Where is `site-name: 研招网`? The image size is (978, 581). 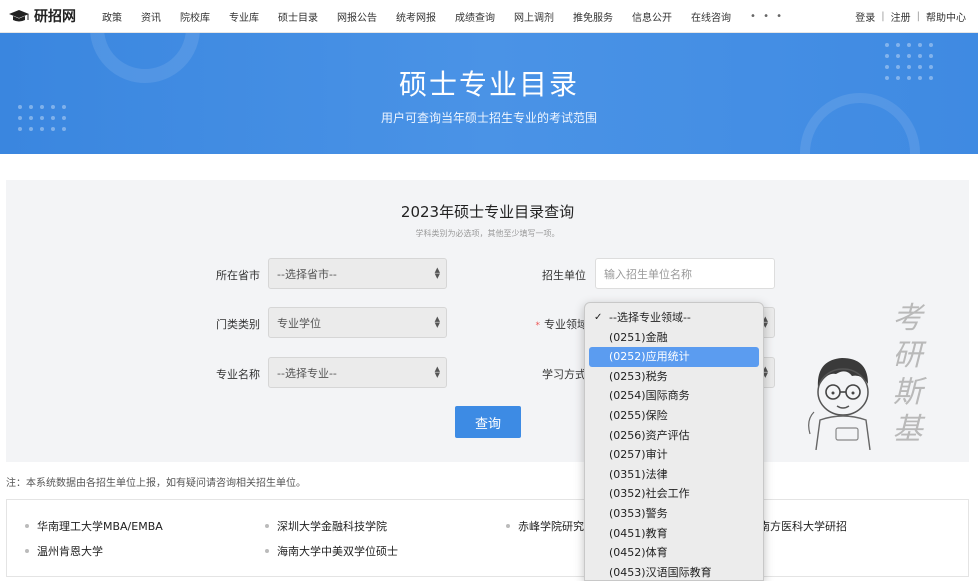 site-name: 研招网 is located at coordinates (55, 17).